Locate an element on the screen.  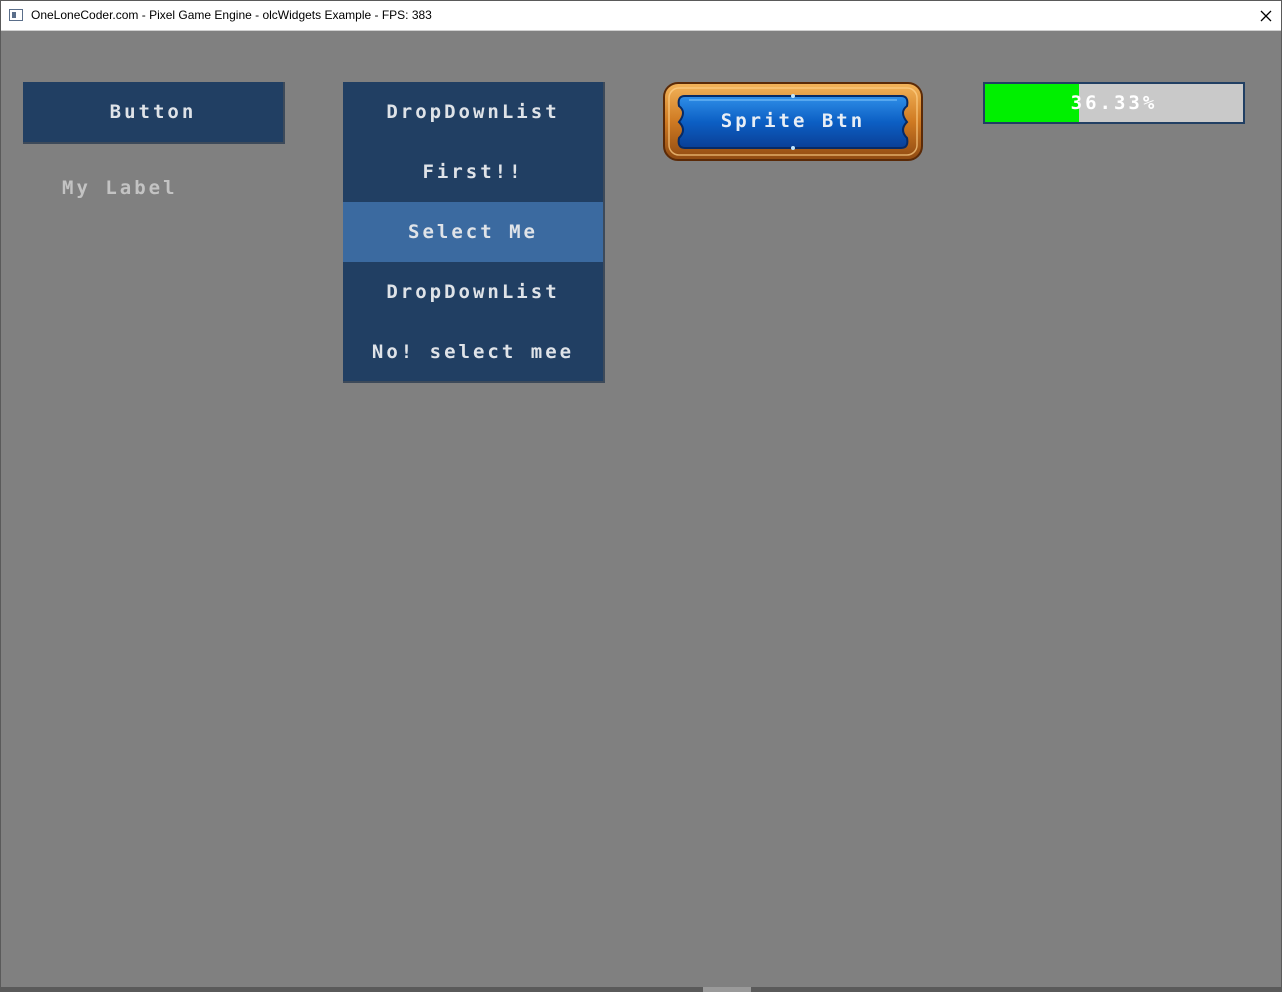
dropdown-item-selected: Select Me is located at coordinates (473, 232).